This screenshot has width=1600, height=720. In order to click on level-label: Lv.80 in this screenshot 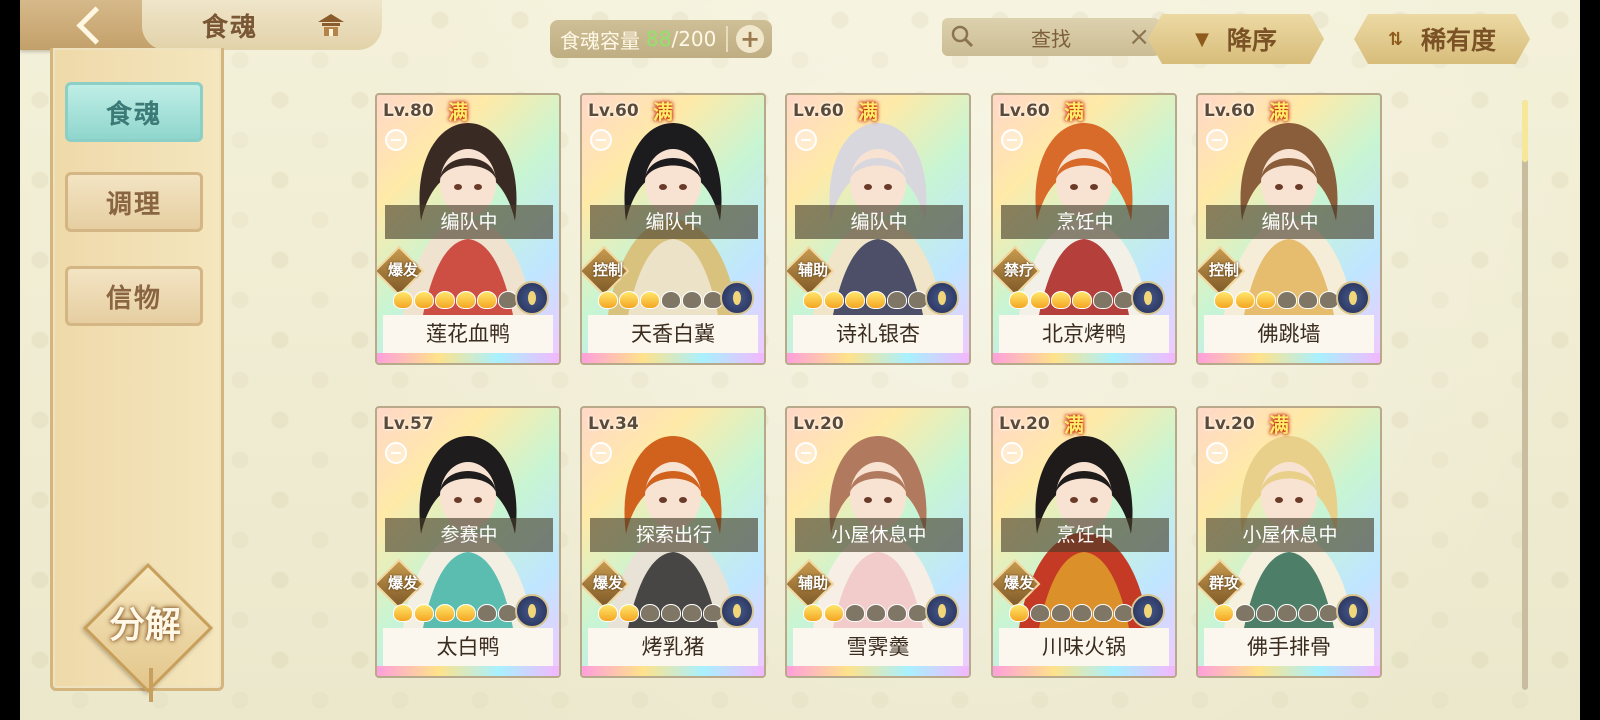, I will do `click(408, 111)`.